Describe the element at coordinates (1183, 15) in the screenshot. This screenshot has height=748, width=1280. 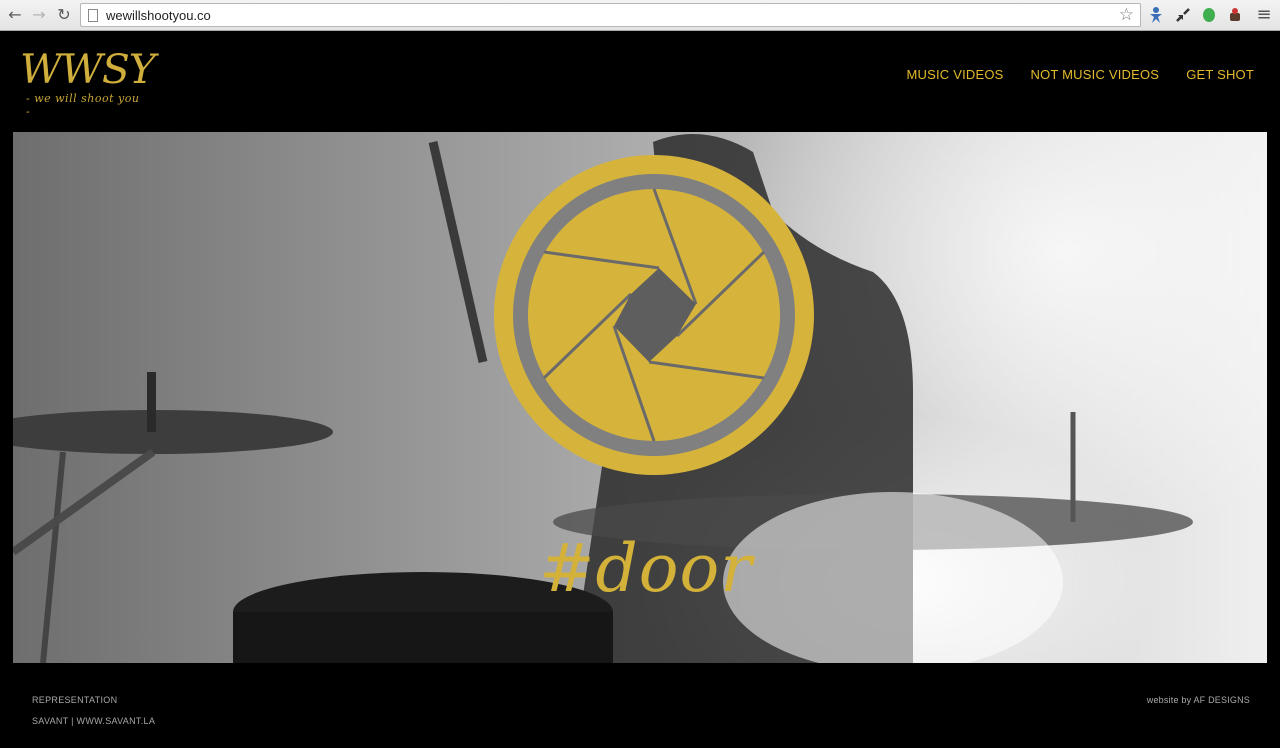
I see `extension-arrows-icon` at that location.